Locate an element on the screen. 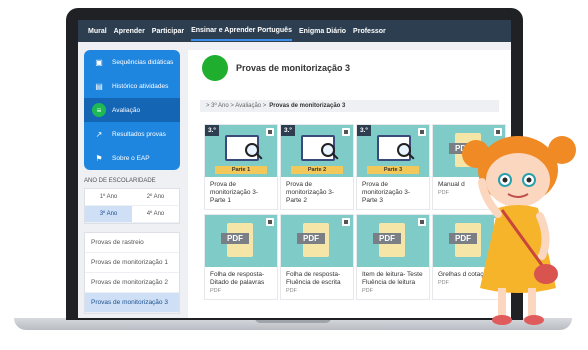 Image resolution: width=588 pixels, height=350 pixels. year-option-4: 4º Ano is located at coordinates (155, 214).